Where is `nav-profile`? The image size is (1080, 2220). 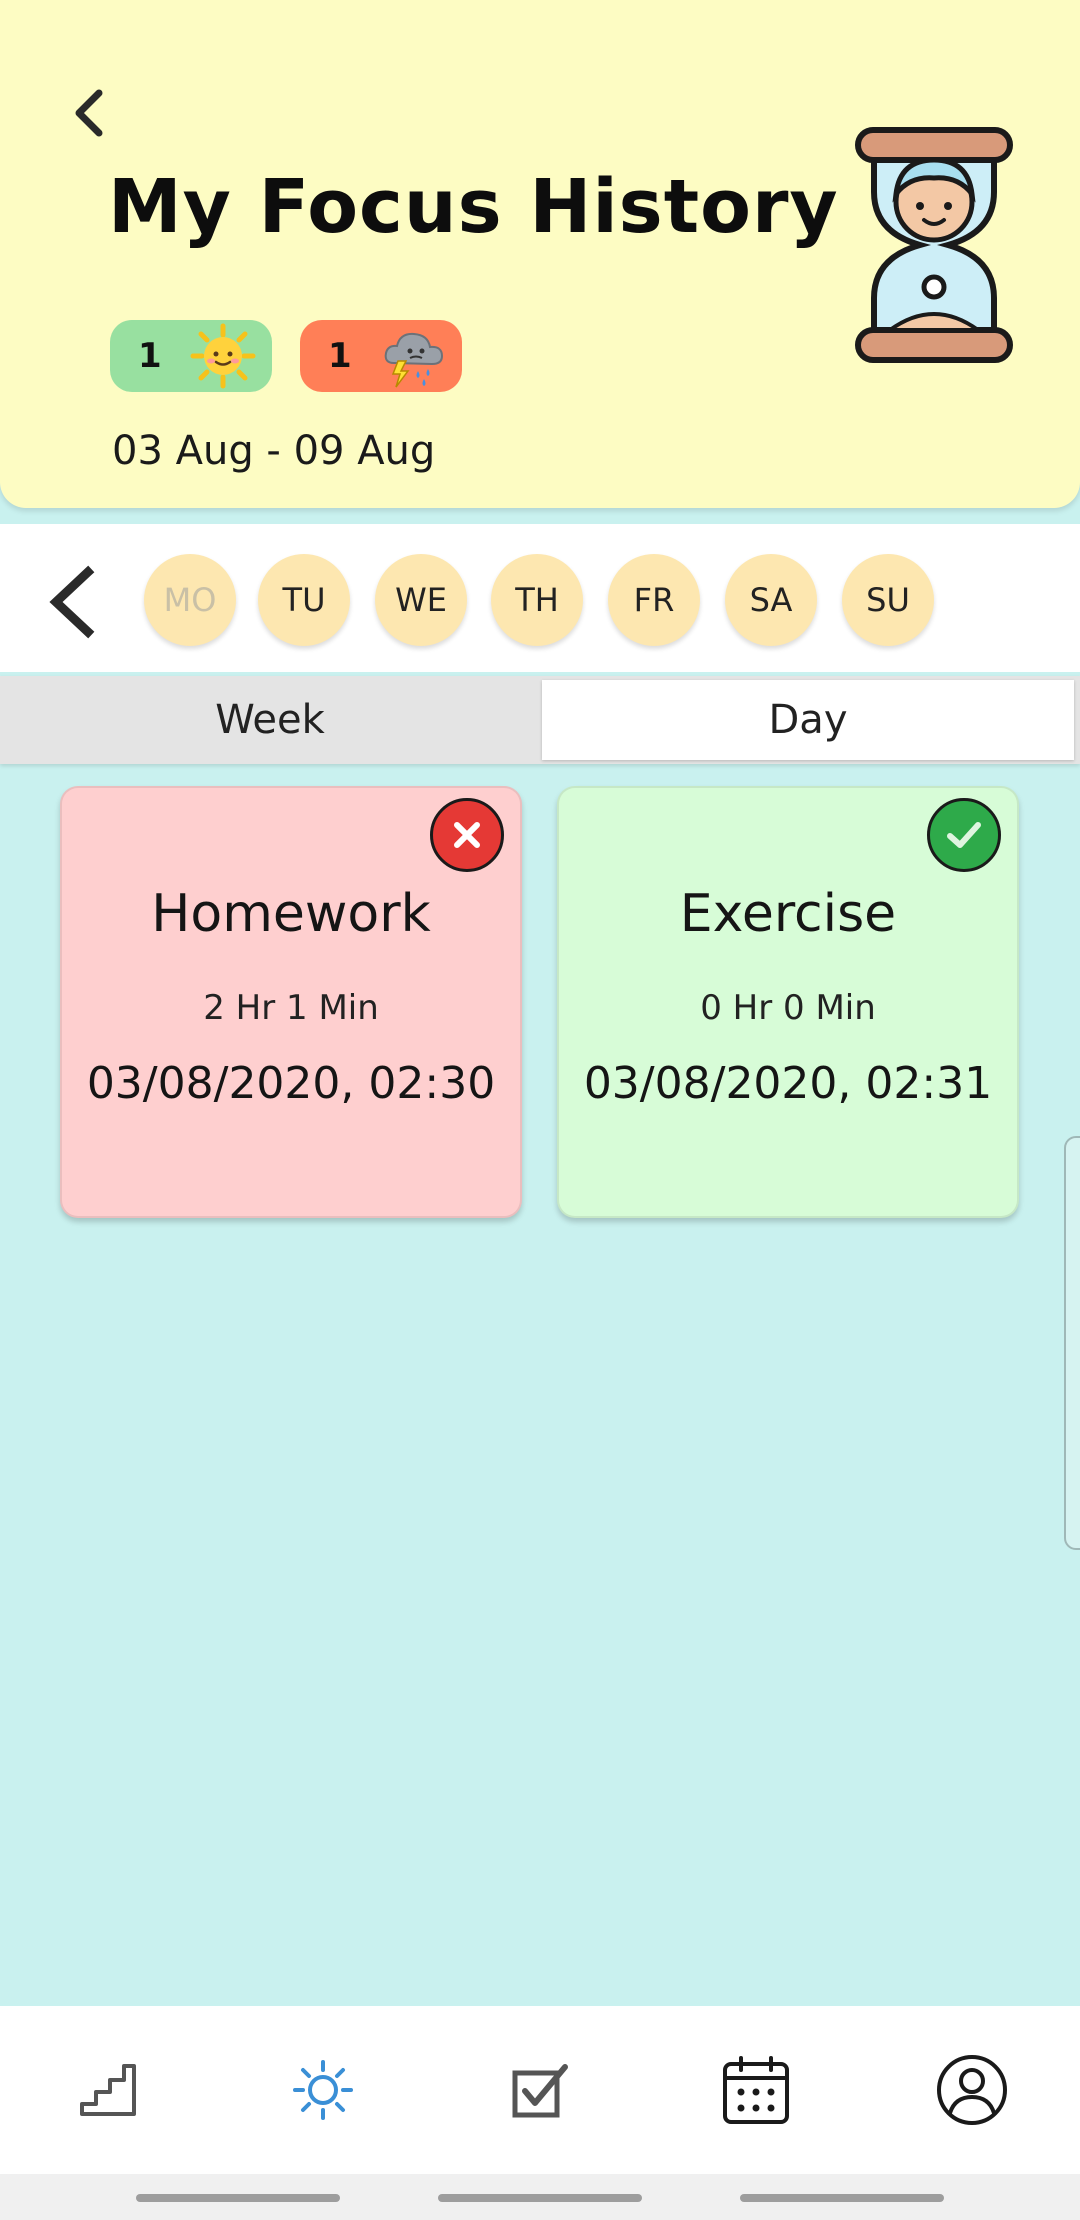
nav-profile is located at coordinates (972, 2090).